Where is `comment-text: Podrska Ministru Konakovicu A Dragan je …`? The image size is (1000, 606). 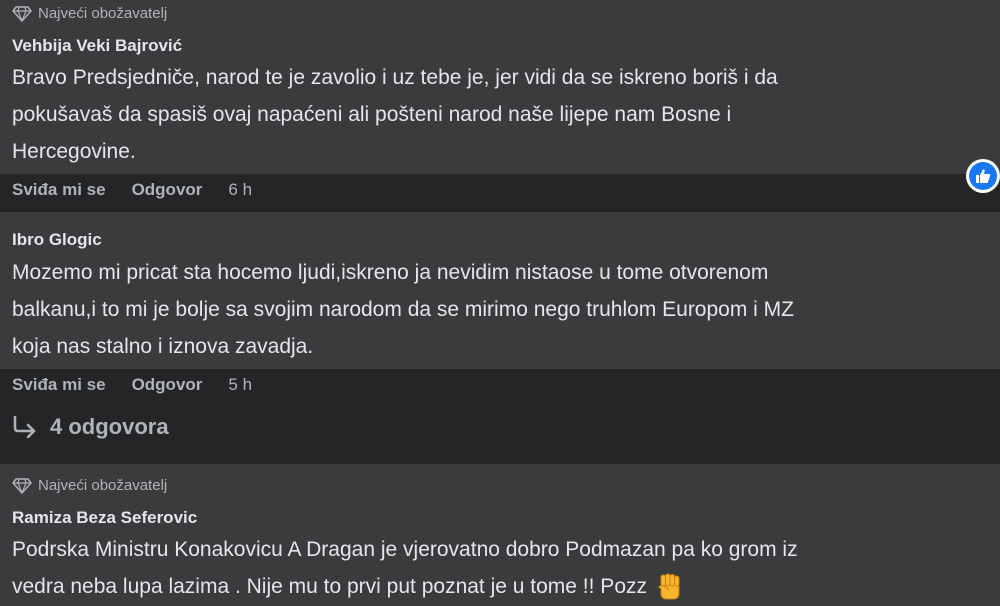
comment-text: Podrska Ministru Konakovicu A Dragan je … is located at coordinates (499, 568).